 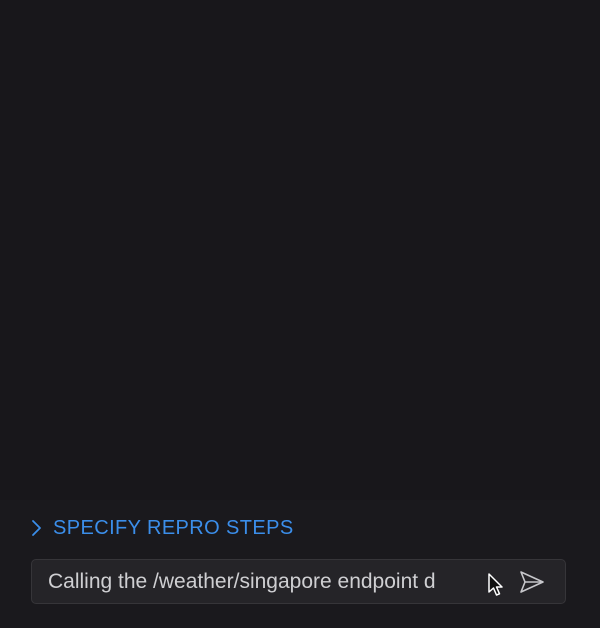 I want to click on specify-repro-steps-label: SPECIFY REPRO STEPS, so click(x=173, y=527).